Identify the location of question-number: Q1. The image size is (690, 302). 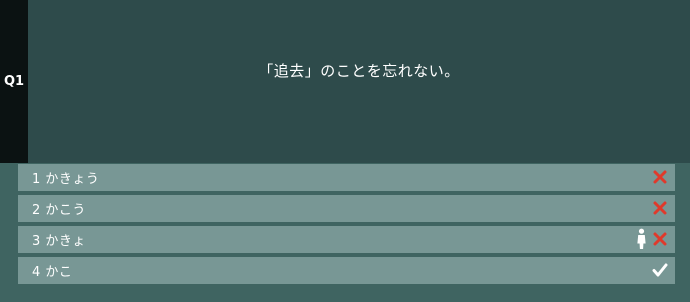
(14, 81).